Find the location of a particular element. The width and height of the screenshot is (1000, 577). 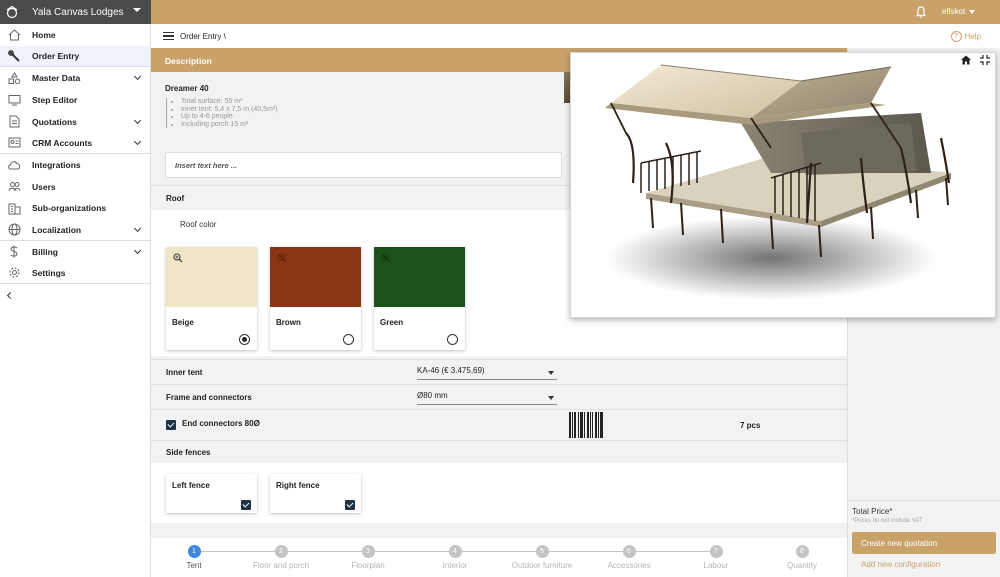

question-icon: ? is located at coordinates (956, 36).